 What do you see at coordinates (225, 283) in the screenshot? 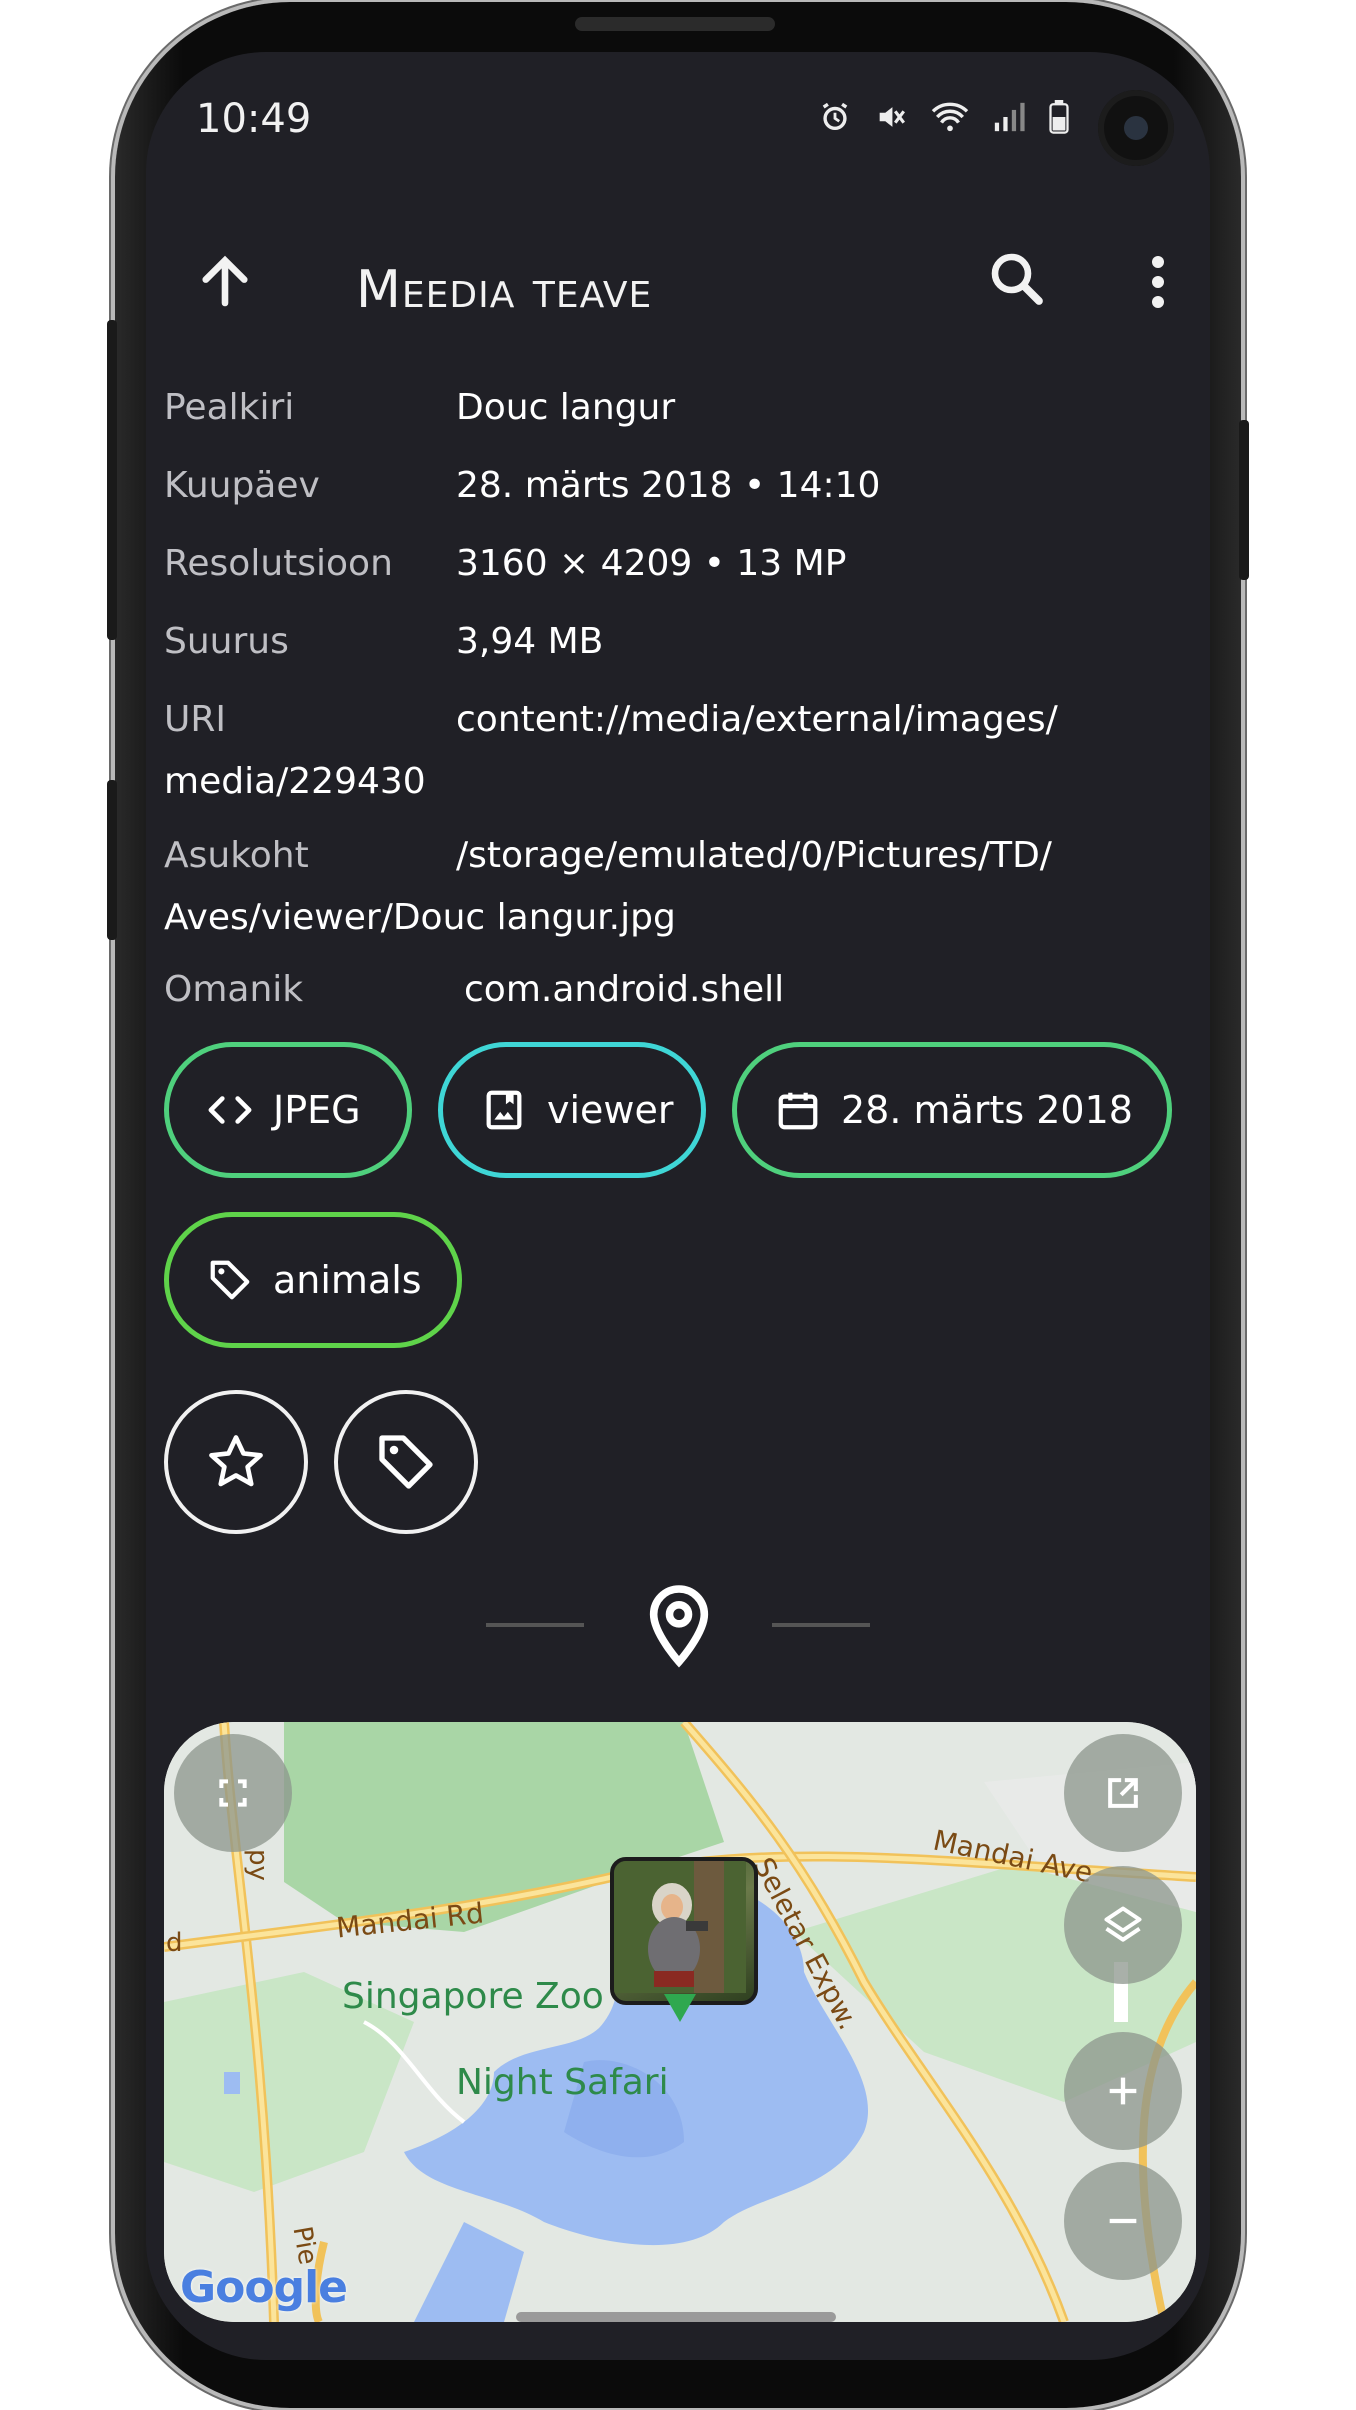
I see `back-arrow-icon` at bounding box center [225, 283].